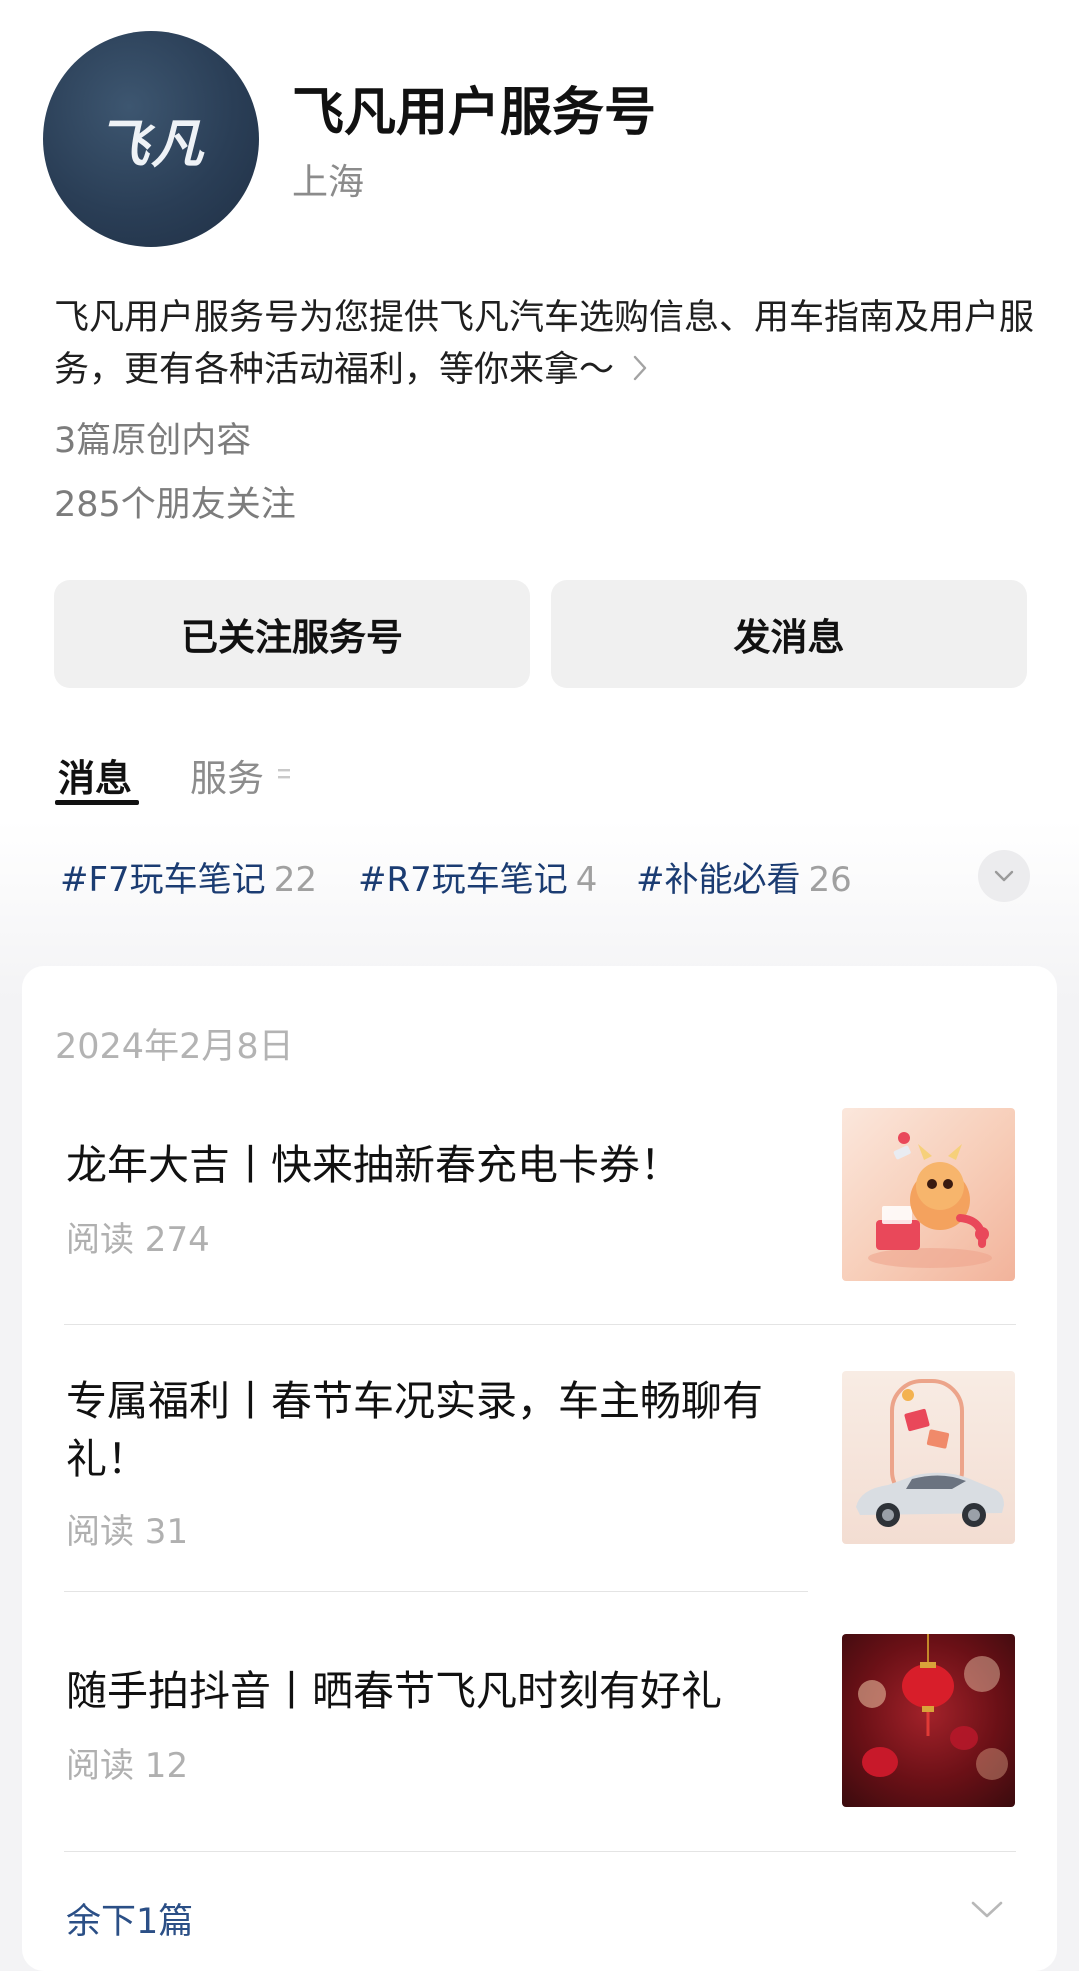 The width and height of the screenshot is (1079, 1971). I want to click on tag-charging-must-read: #补能必看 26, so click(744, 876).